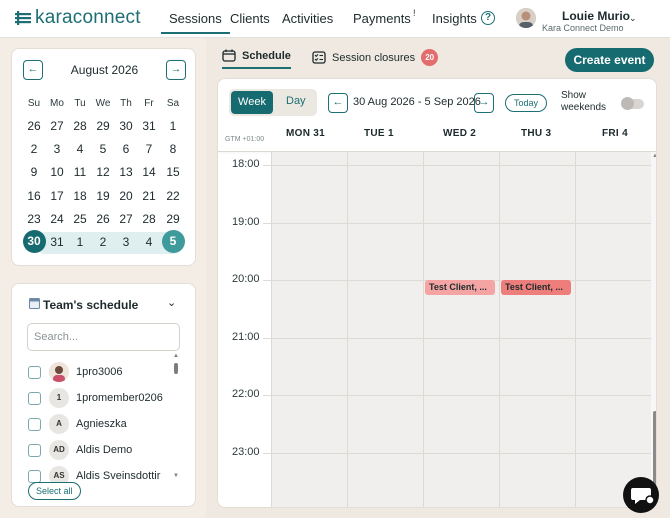 Image resolution: width=670 pixels, height=518 pixels. I want to click on calendar-day: 21, so click(149, 196).